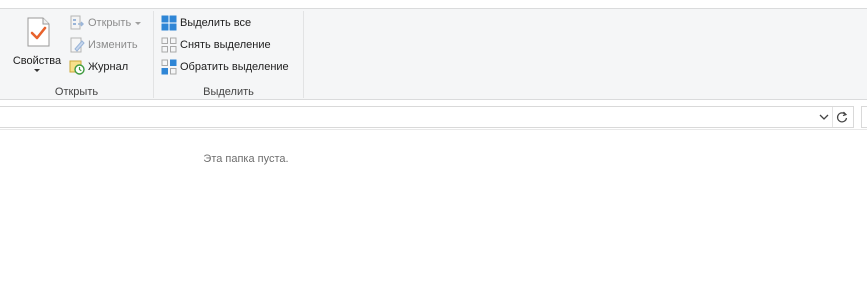 The height and width of the screenshot is (284, 867). Describe the element at coordinates (113, 45) in the screenshot. I see `edit-label: Изменить` at that location.